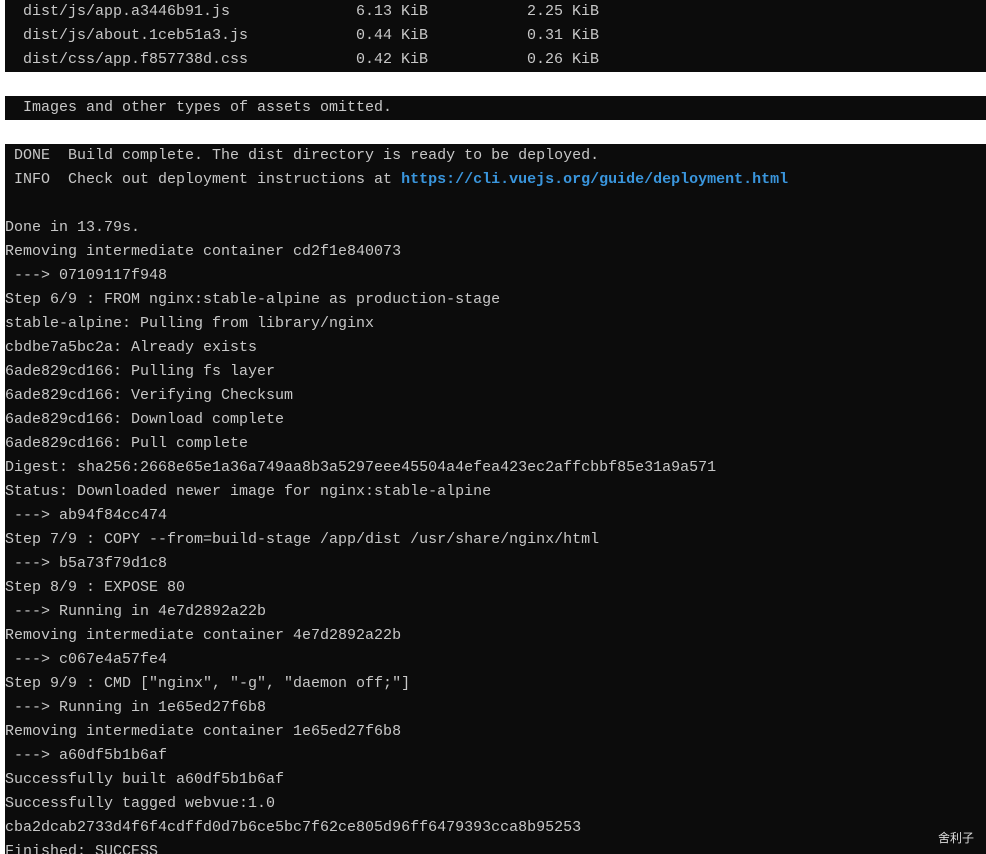 This screenshot has height=854, width=986. I want to click on log-line: 6ade829cd166: Pull complete, so click(127, 443).